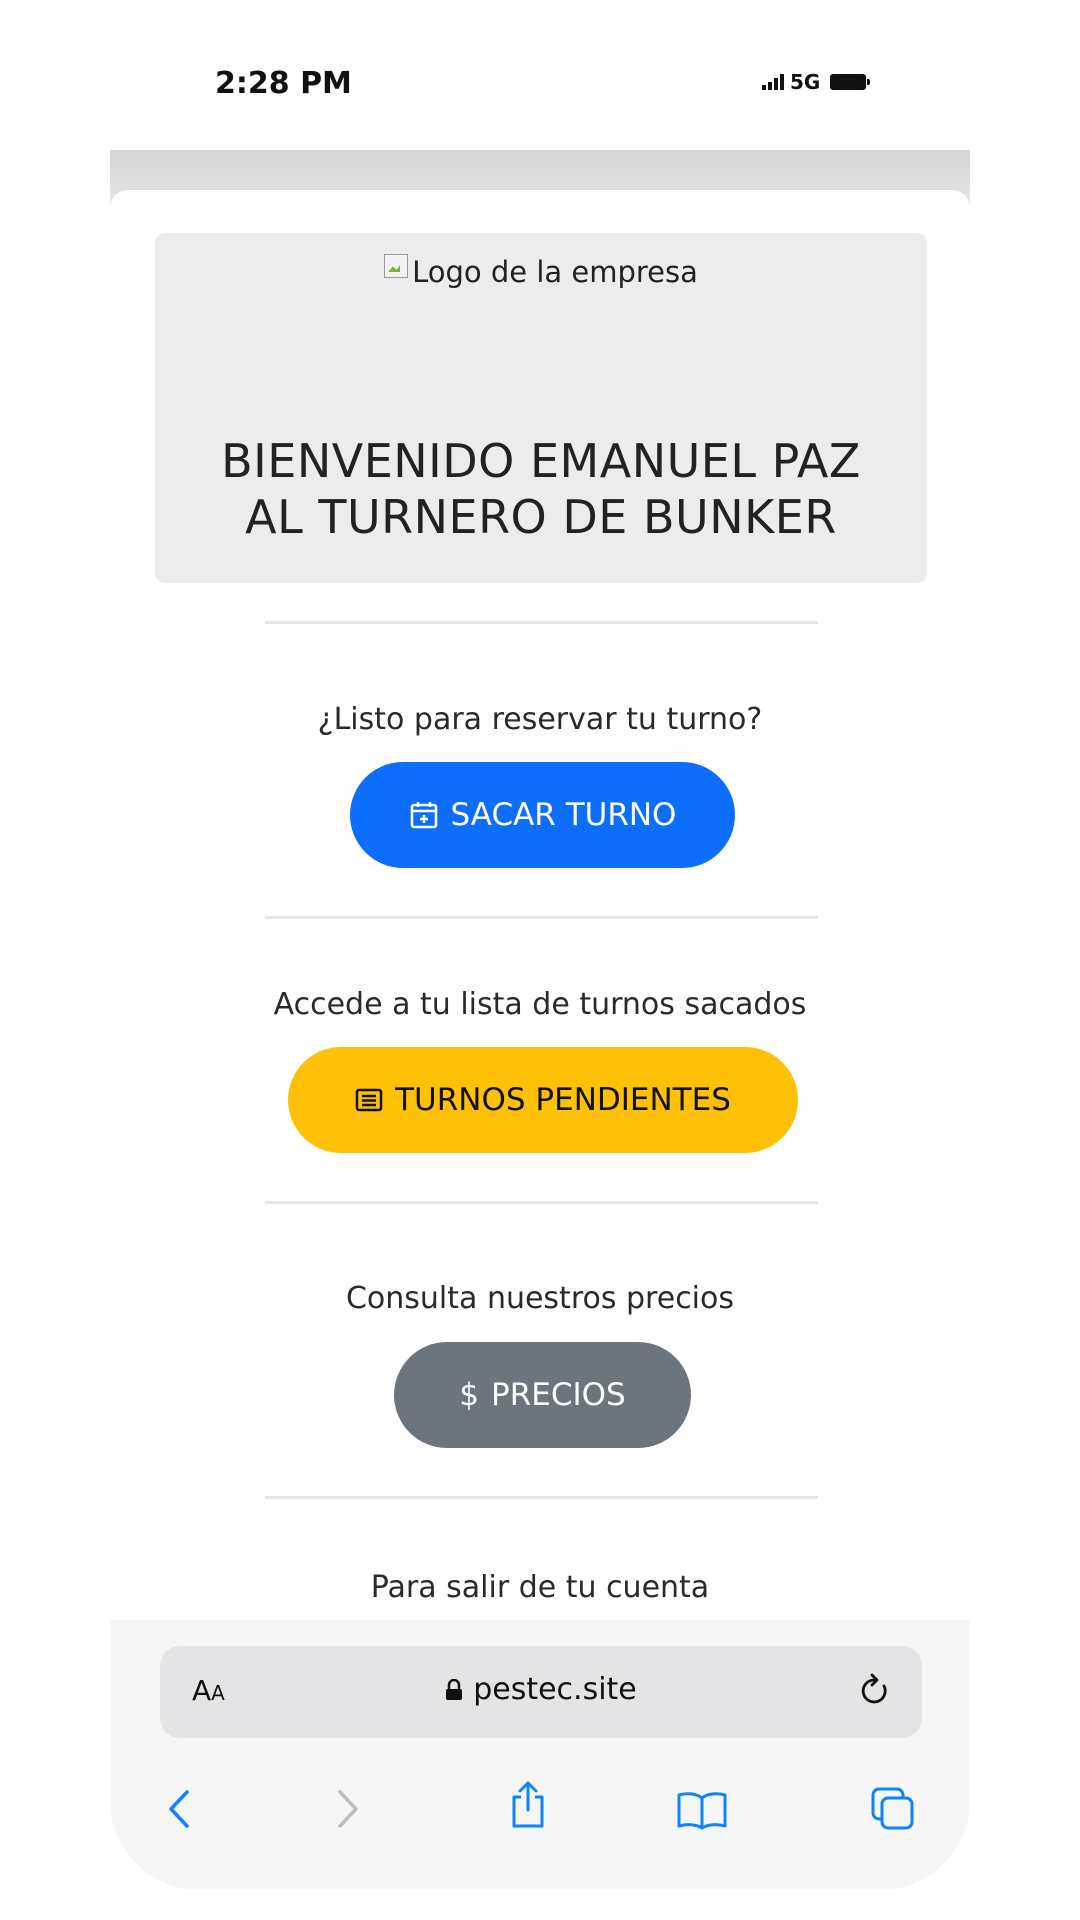 The height and width of the screenshot is (1920, 1080). I want to click on sacar-turno-label: SACAR TURNO, so click(563, 815).